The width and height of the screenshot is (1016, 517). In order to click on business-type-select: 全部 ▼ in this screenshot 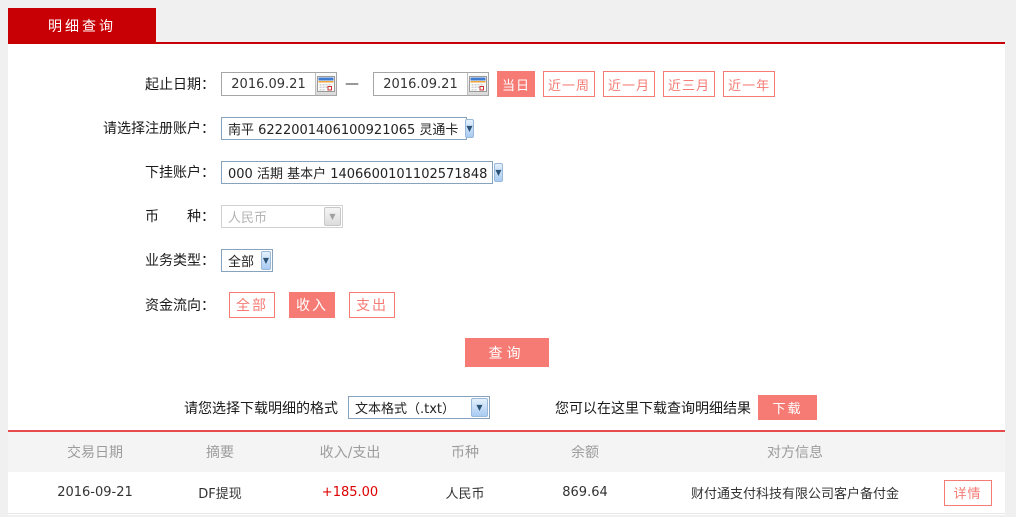, I will do `click(247, 260)`.